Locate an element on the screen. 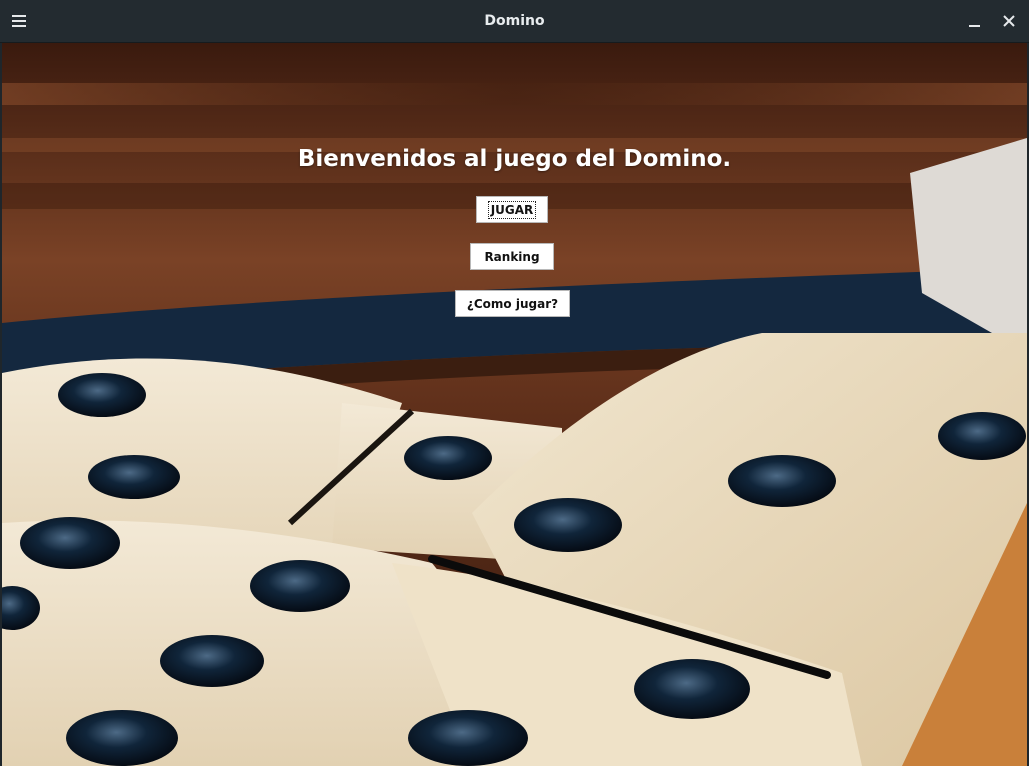 This screenshot has height=766, width=1029. how-to-play-button: ¿Como jugar? is located at coordinates (512, 303).